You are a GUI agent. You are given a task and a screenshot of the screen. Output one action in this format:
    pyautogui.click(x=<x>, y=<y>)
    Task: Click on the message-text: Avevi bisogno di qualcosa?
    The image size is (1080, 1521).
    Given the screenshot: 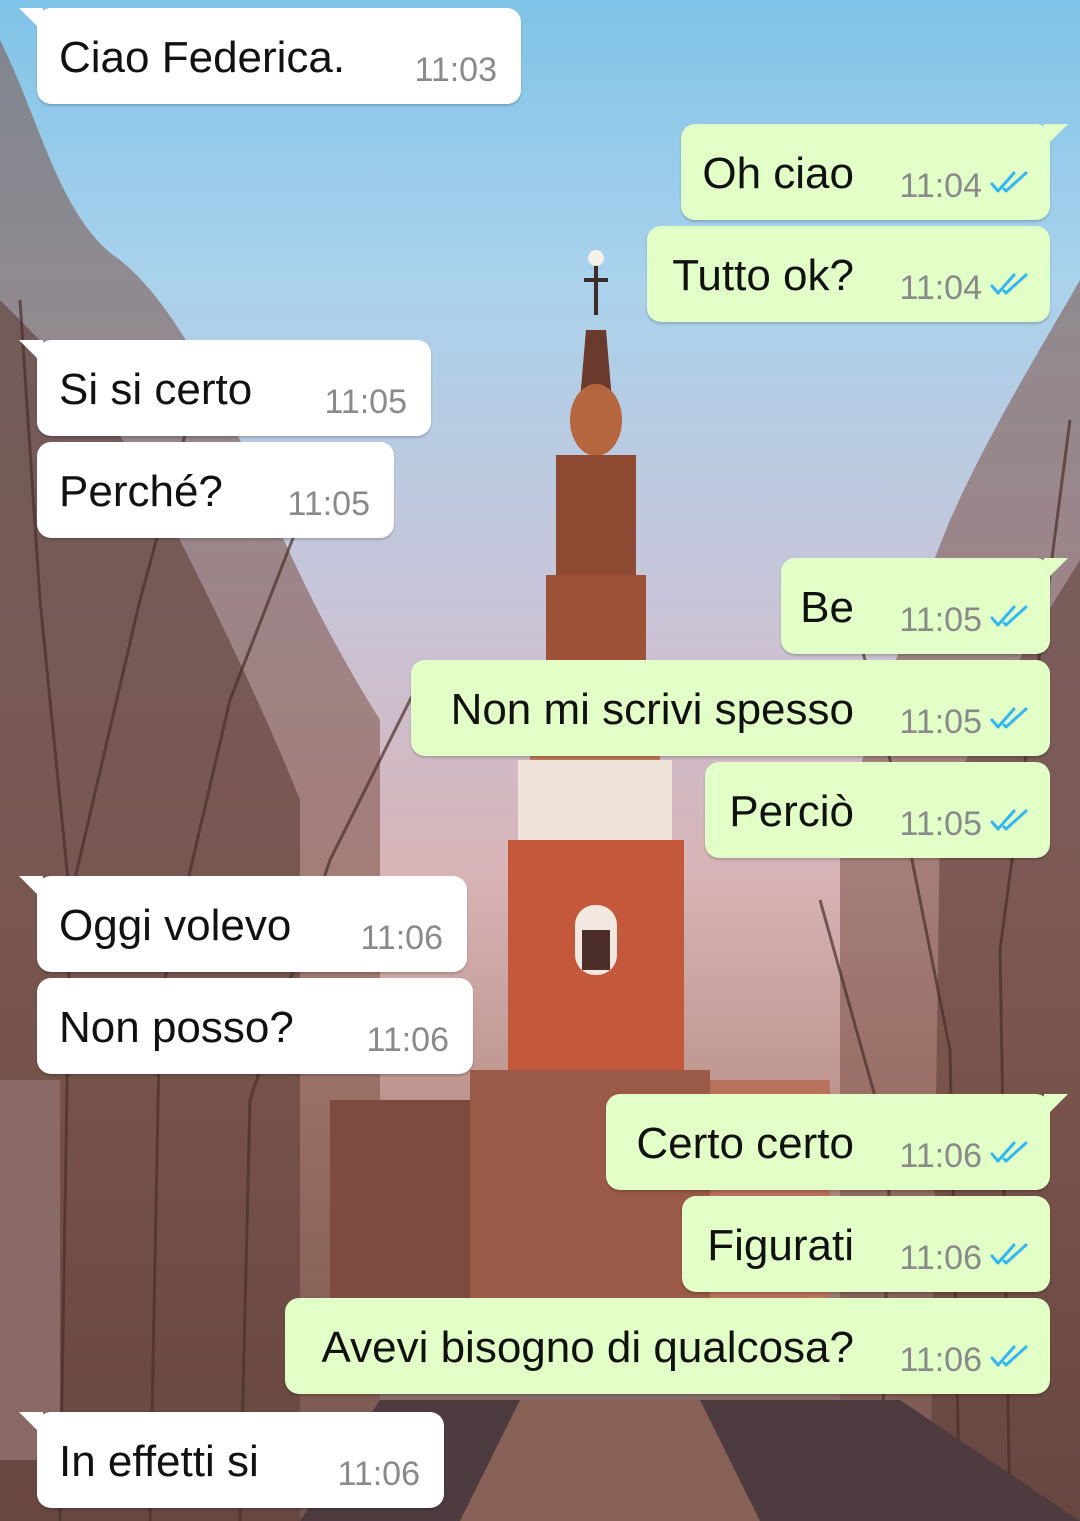 What is the action you would take?
    pyautogui.click(x=587, y=1347)
    